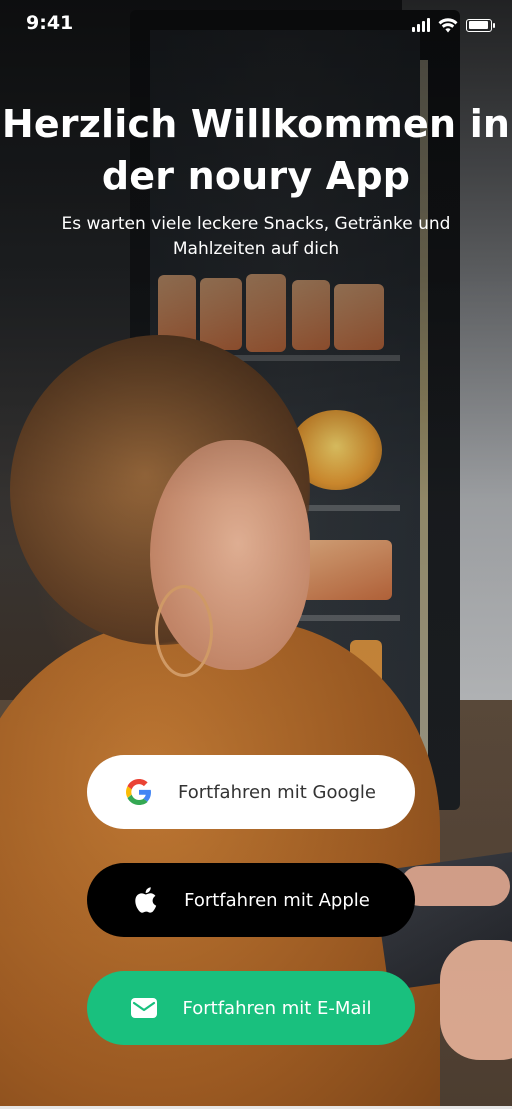  I want to click on status-bar: 9:41, so click(256, 23).